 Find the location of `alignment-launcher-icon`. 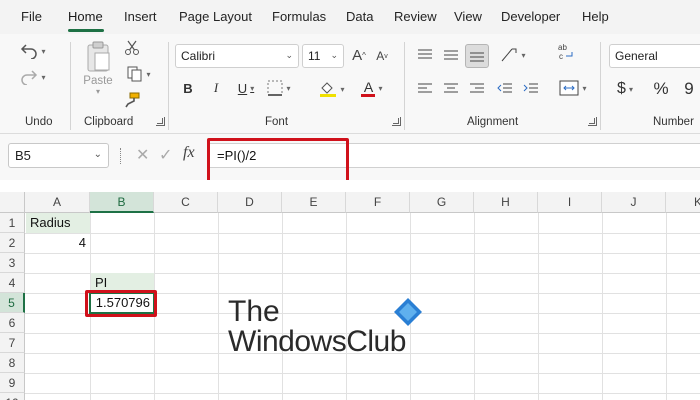

alignment-launcher-icon is located at coordinates (592, 121).